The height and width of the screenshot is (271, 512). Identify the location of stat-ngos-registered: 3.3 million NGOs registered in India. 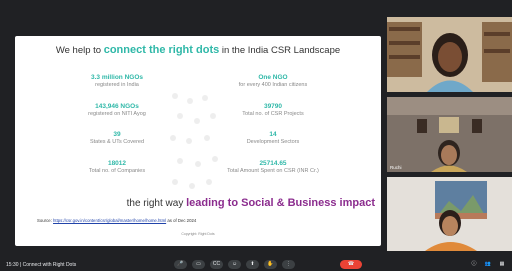
(117, 81).